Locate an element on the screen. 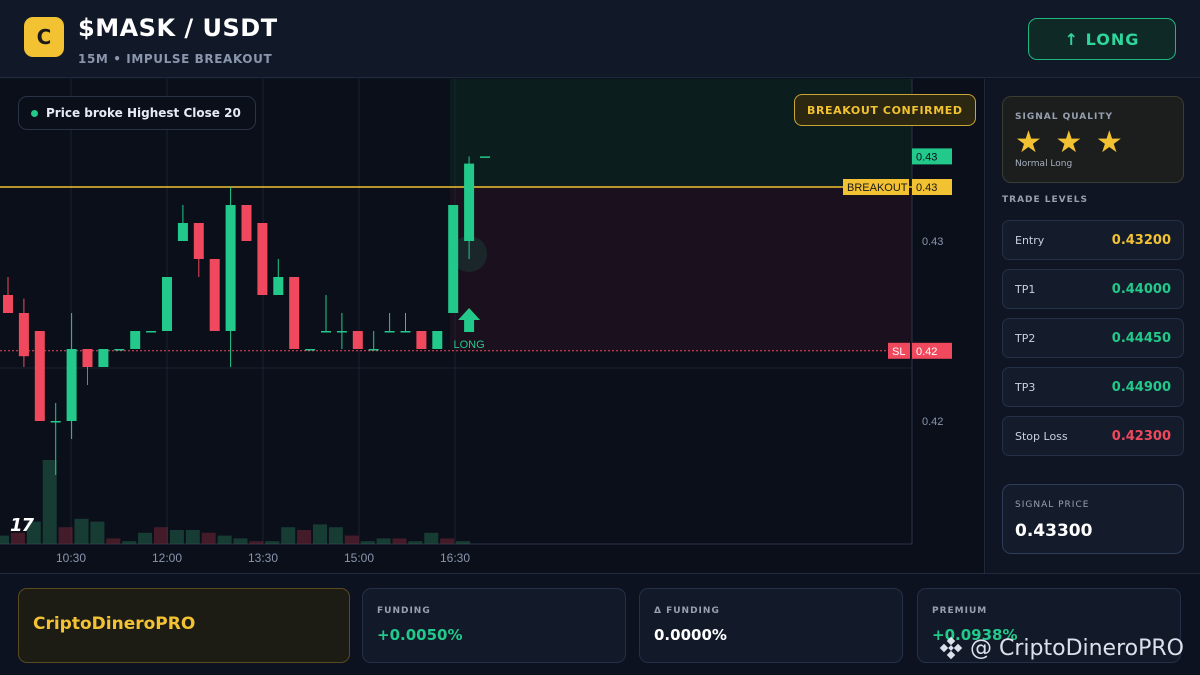 The image size is (1200, 675). breakout-value-tag: 0.43 is located at coordinates (926, 188).